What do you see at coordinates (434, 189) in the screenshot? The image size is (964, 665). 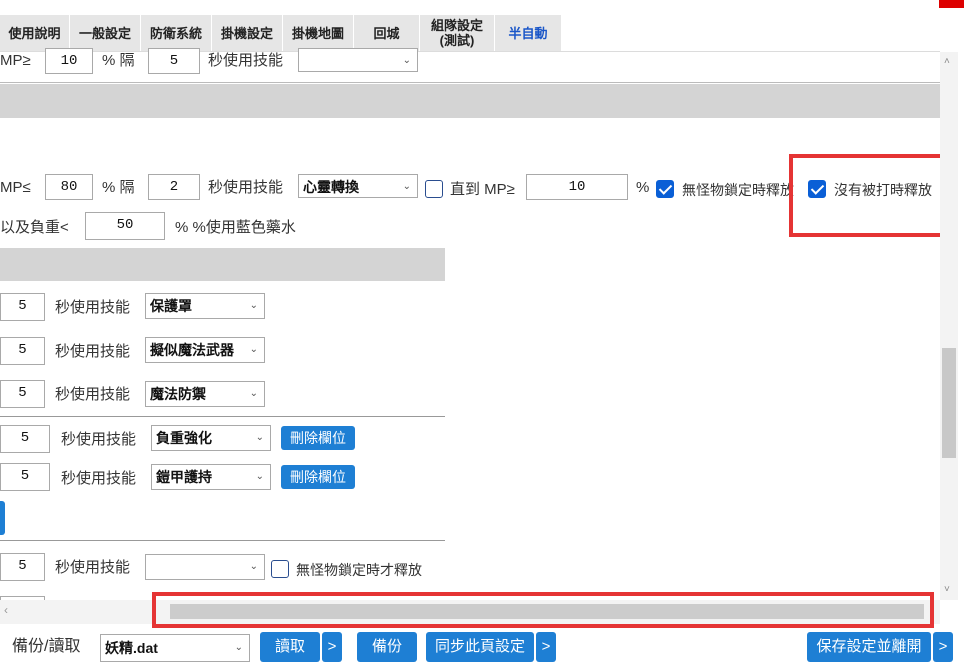 I see `until-mp-checkbox` at bounding box center [434, 189].